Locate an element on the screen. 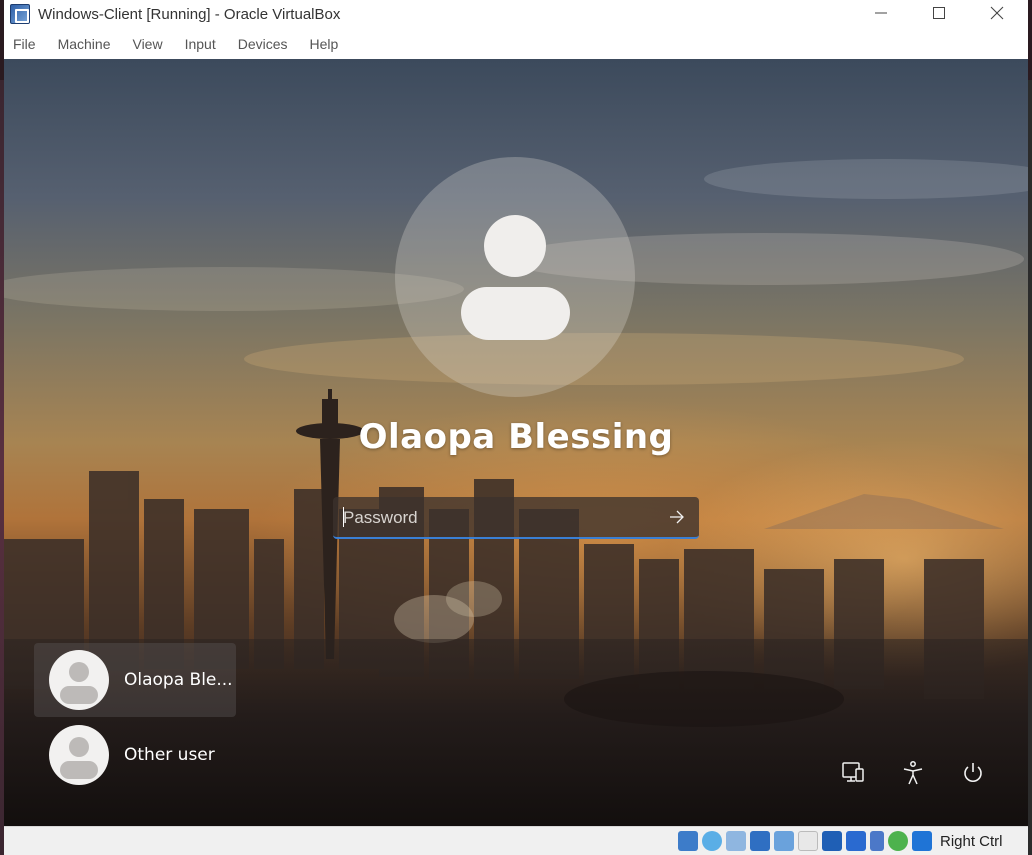 This screenshot has height=855, width=1032. audio-icon is located at coordinates (736, 841).